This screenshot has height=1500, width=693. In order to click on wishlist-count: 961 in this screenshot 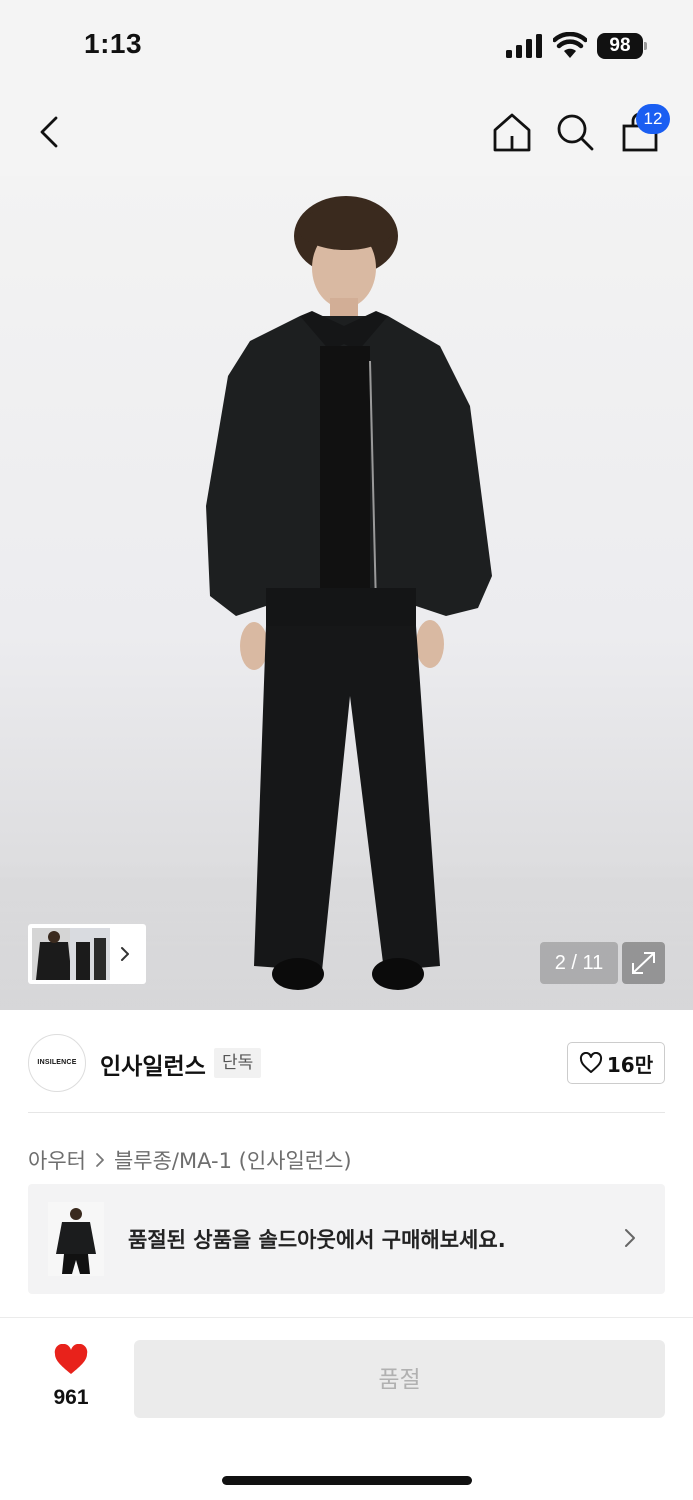, I will do `click(71, 1397)`.